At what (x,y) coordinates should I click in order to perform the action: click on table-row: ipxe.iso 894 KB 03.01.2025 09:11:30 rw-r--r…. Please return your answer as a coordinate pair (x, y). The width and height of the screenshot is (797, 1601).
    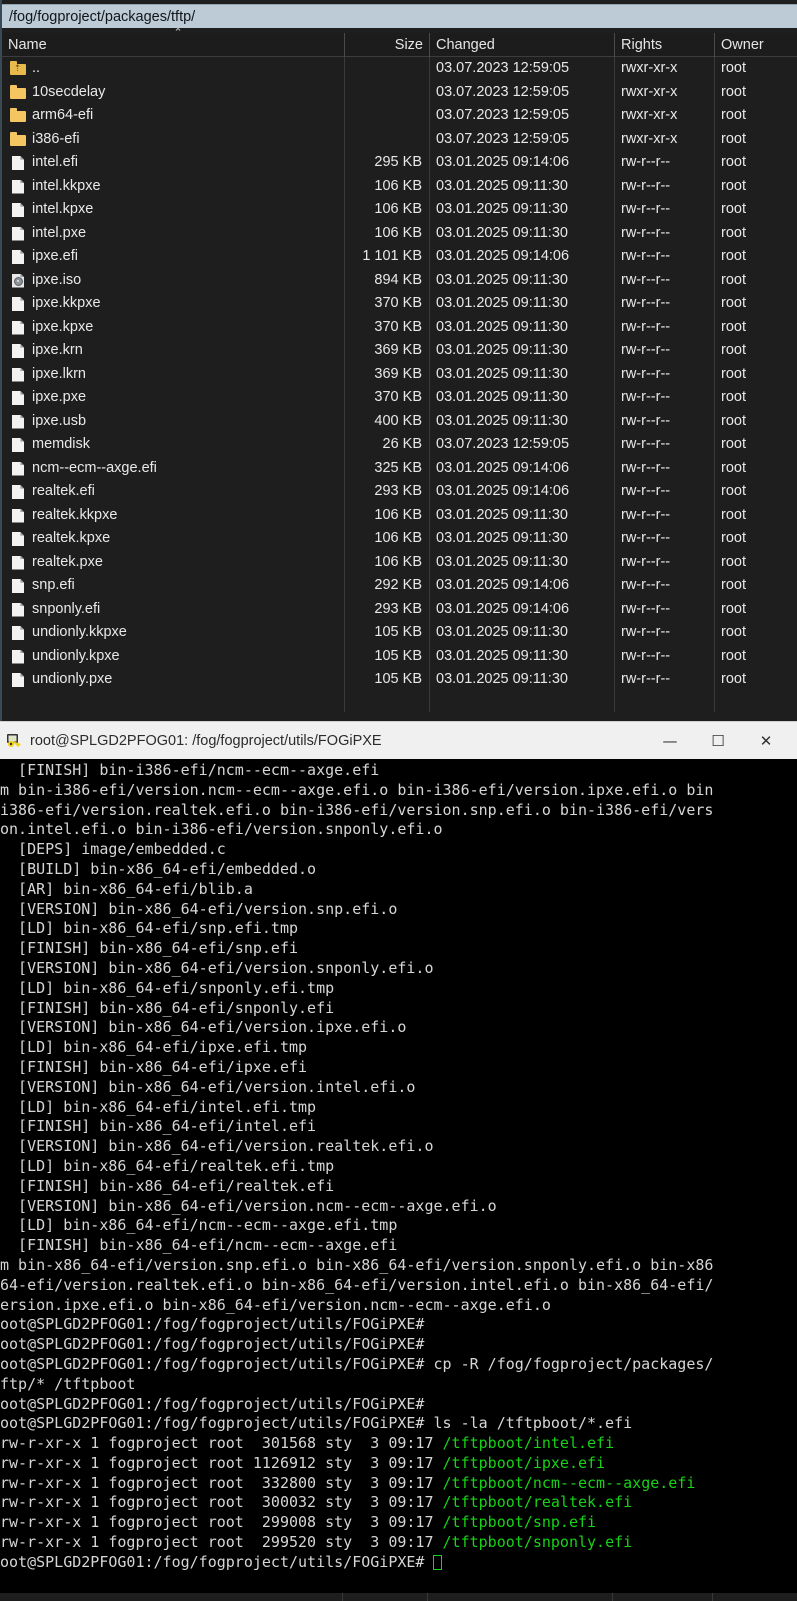
    Looking at the image, I should click on (399, 281).